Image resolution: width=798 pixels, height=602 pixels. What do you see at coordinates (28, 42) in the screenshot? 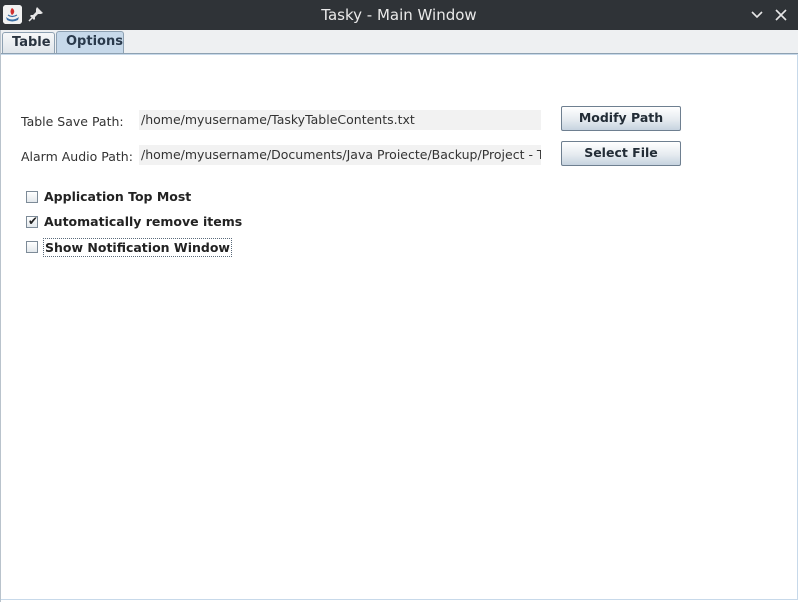
I see `tab-table: Table` at bounding box center [28, 42].